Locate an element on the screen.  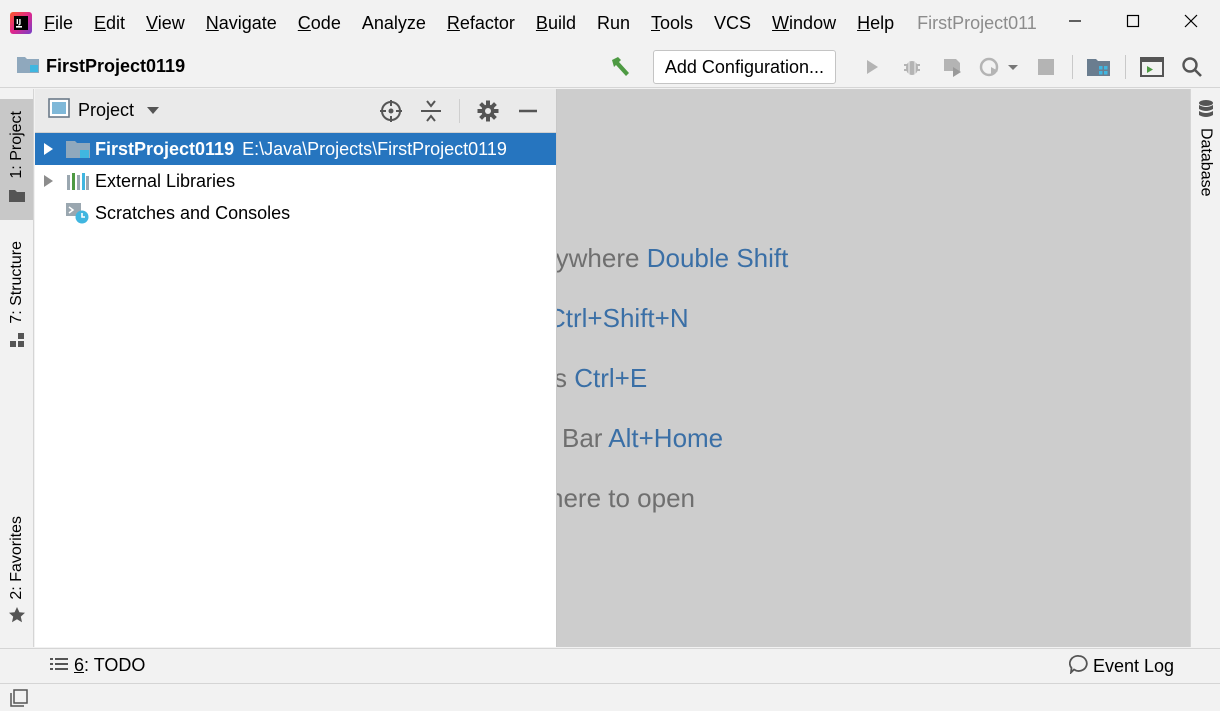
breadcrumb-project-name: FirstProject0119 is located at coordinates (116, 66).